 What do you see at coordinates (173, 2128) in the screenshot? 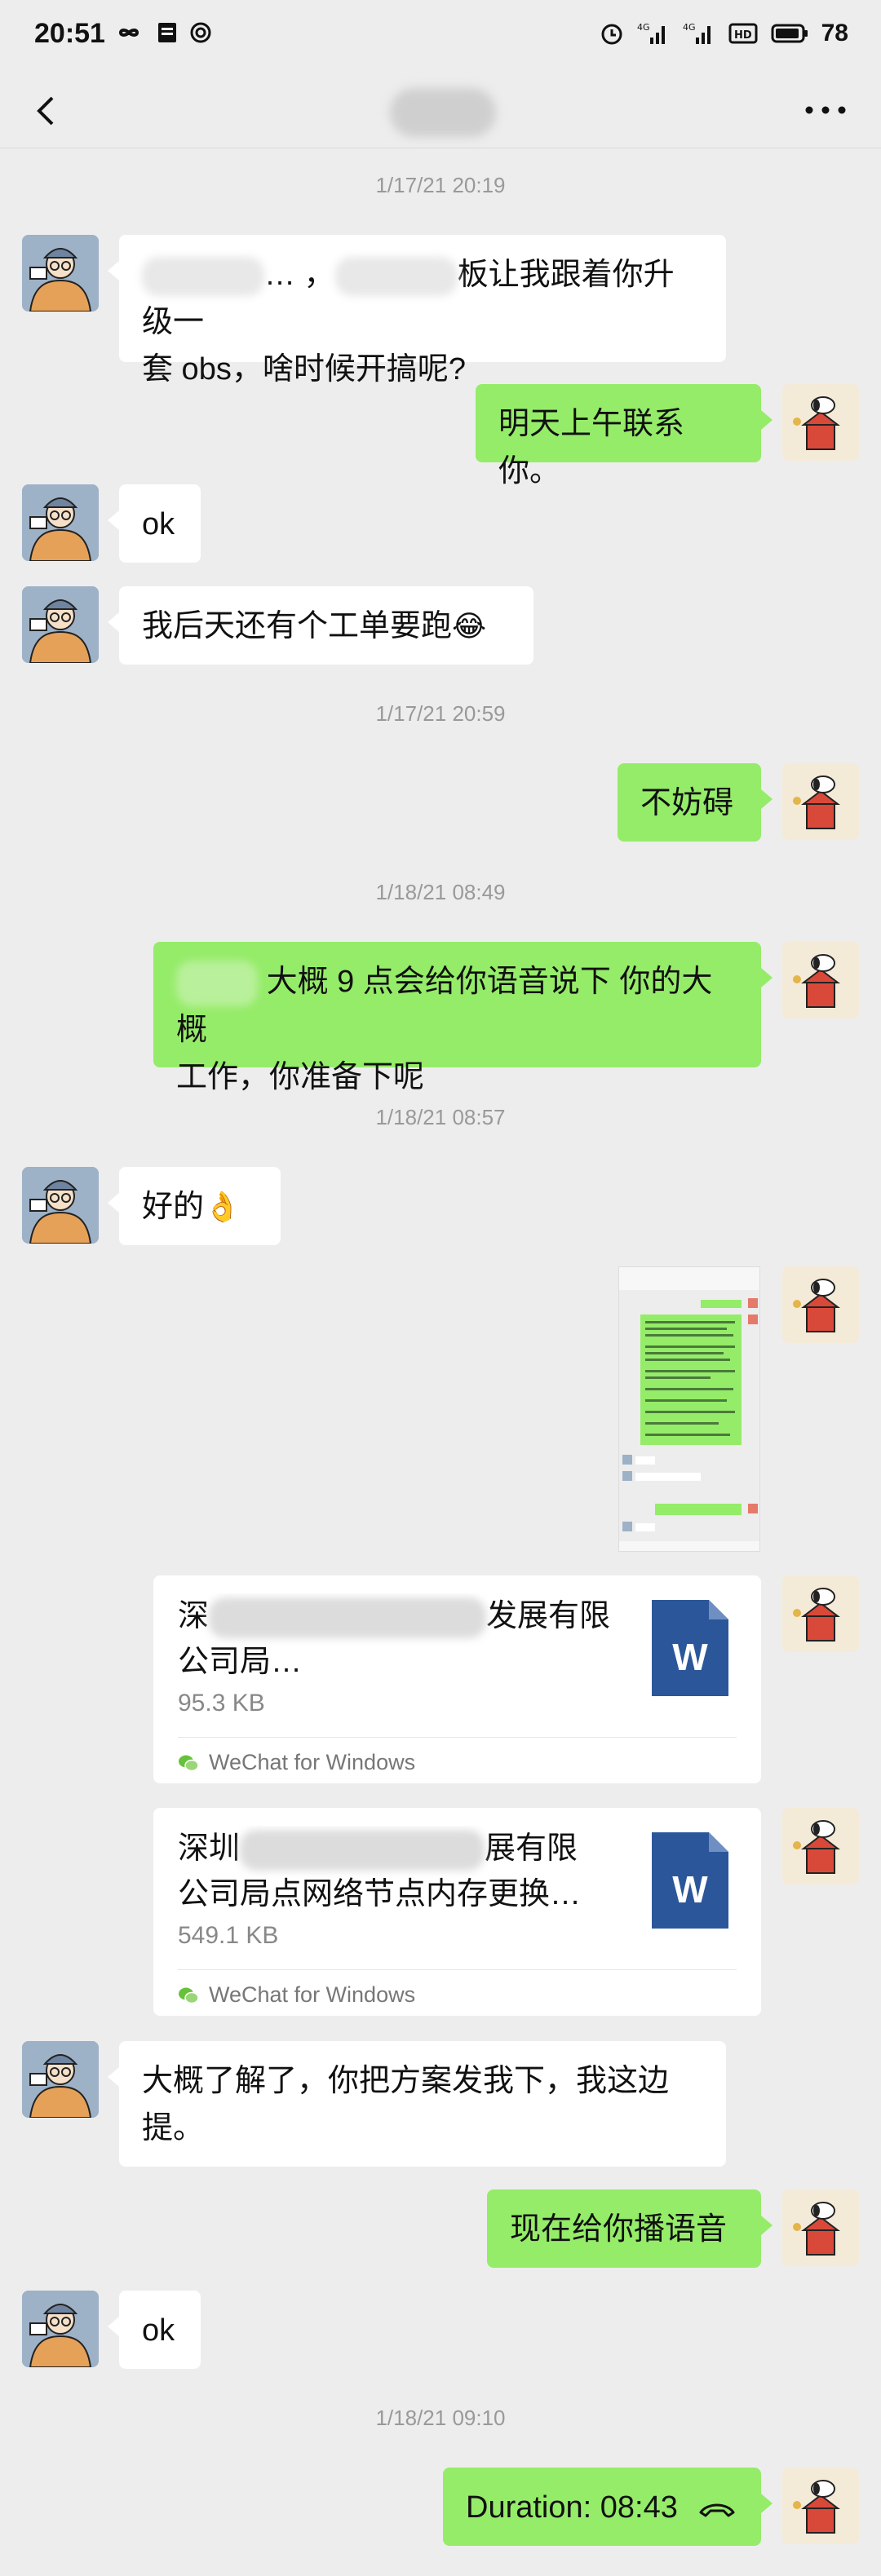
I see `message-text: 提。` at bounding box center [173, 2128].